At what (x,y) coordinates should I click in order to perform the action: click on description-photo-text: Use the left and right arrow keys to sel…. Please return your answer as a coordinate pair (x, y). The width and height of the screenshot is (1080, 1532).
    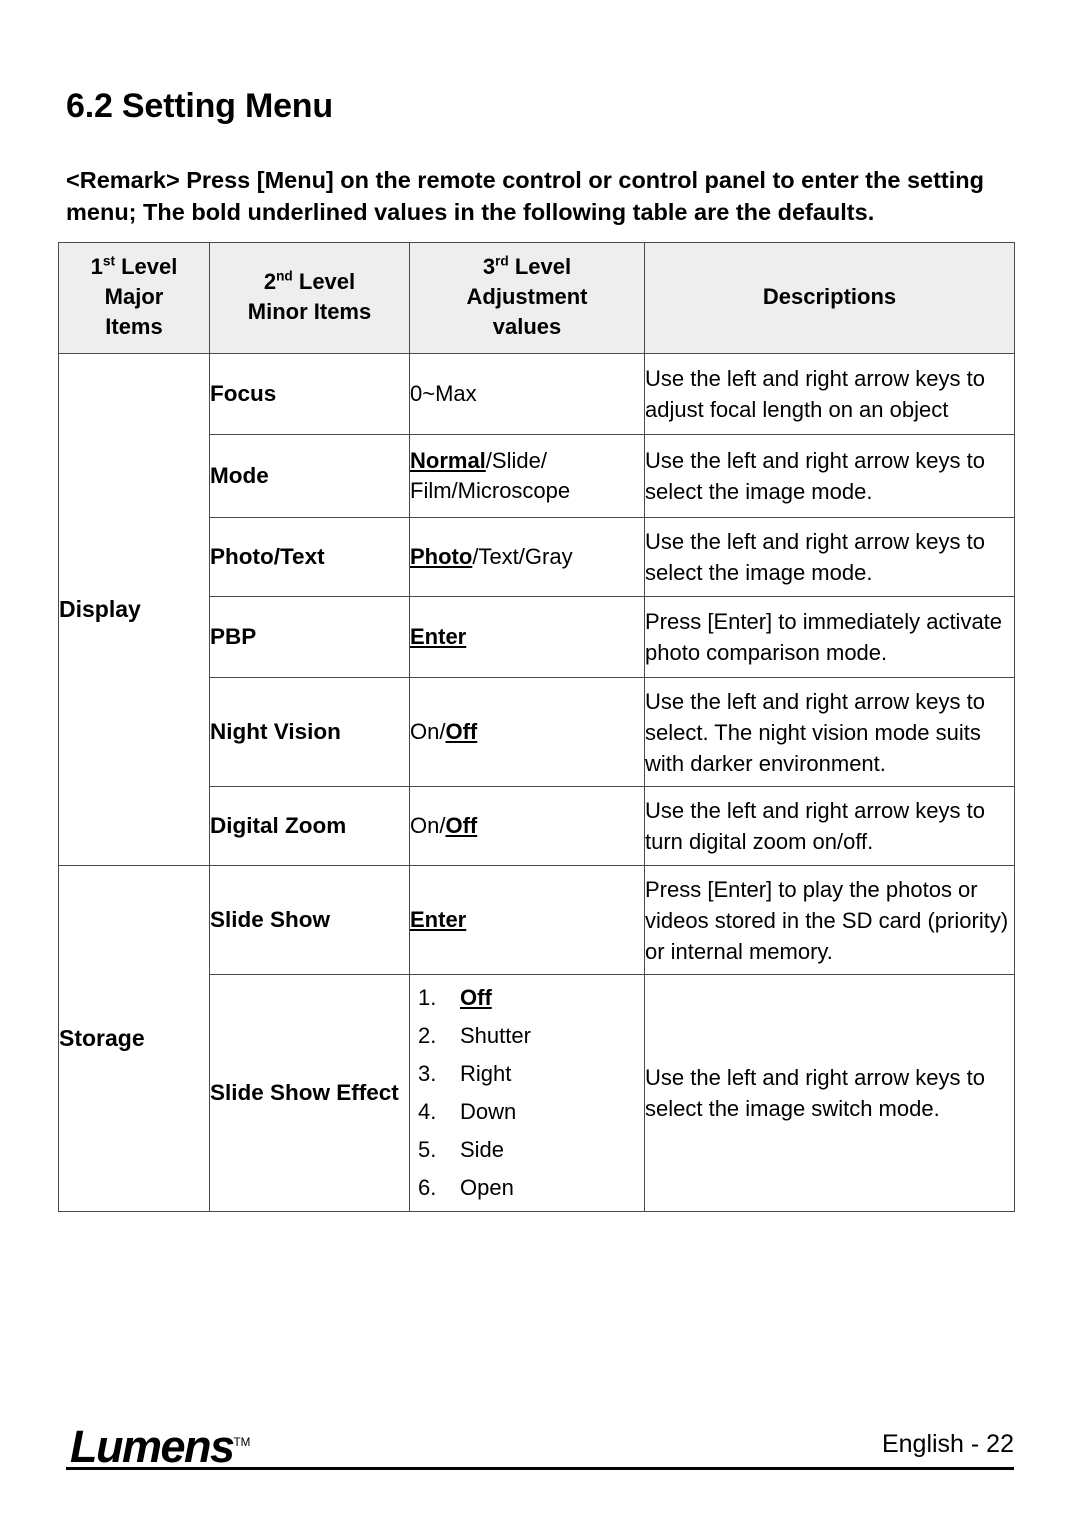
    Looking at the image, I should click on (829, 557).